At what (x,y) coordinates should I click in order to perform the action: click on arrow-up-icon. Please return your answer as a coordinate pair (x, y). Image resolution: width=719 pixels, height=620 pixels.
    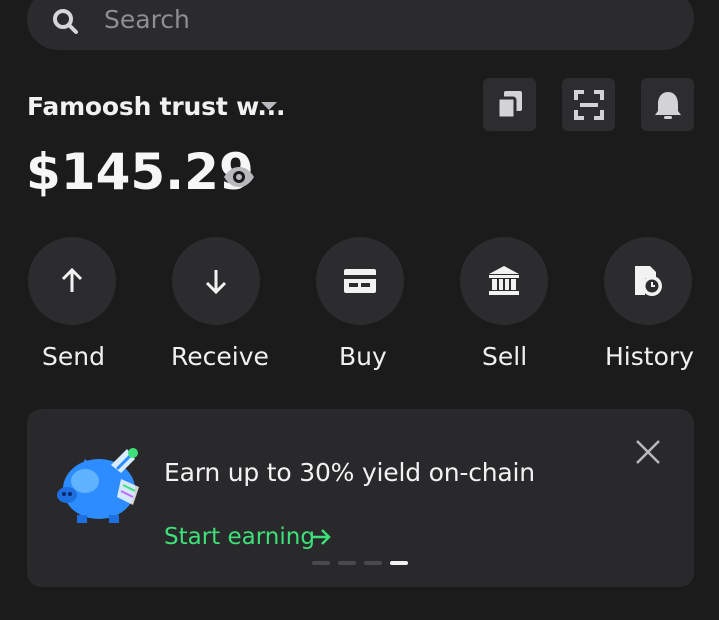
    Looking at the image, I should click on (72, 279).